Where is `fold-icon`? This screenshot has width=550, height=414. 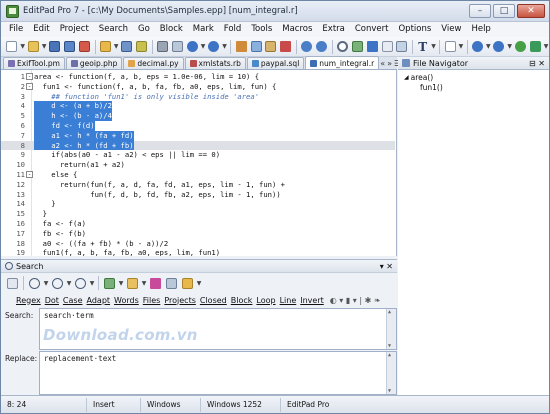
fold-icon is located at coordinates (387, 46).